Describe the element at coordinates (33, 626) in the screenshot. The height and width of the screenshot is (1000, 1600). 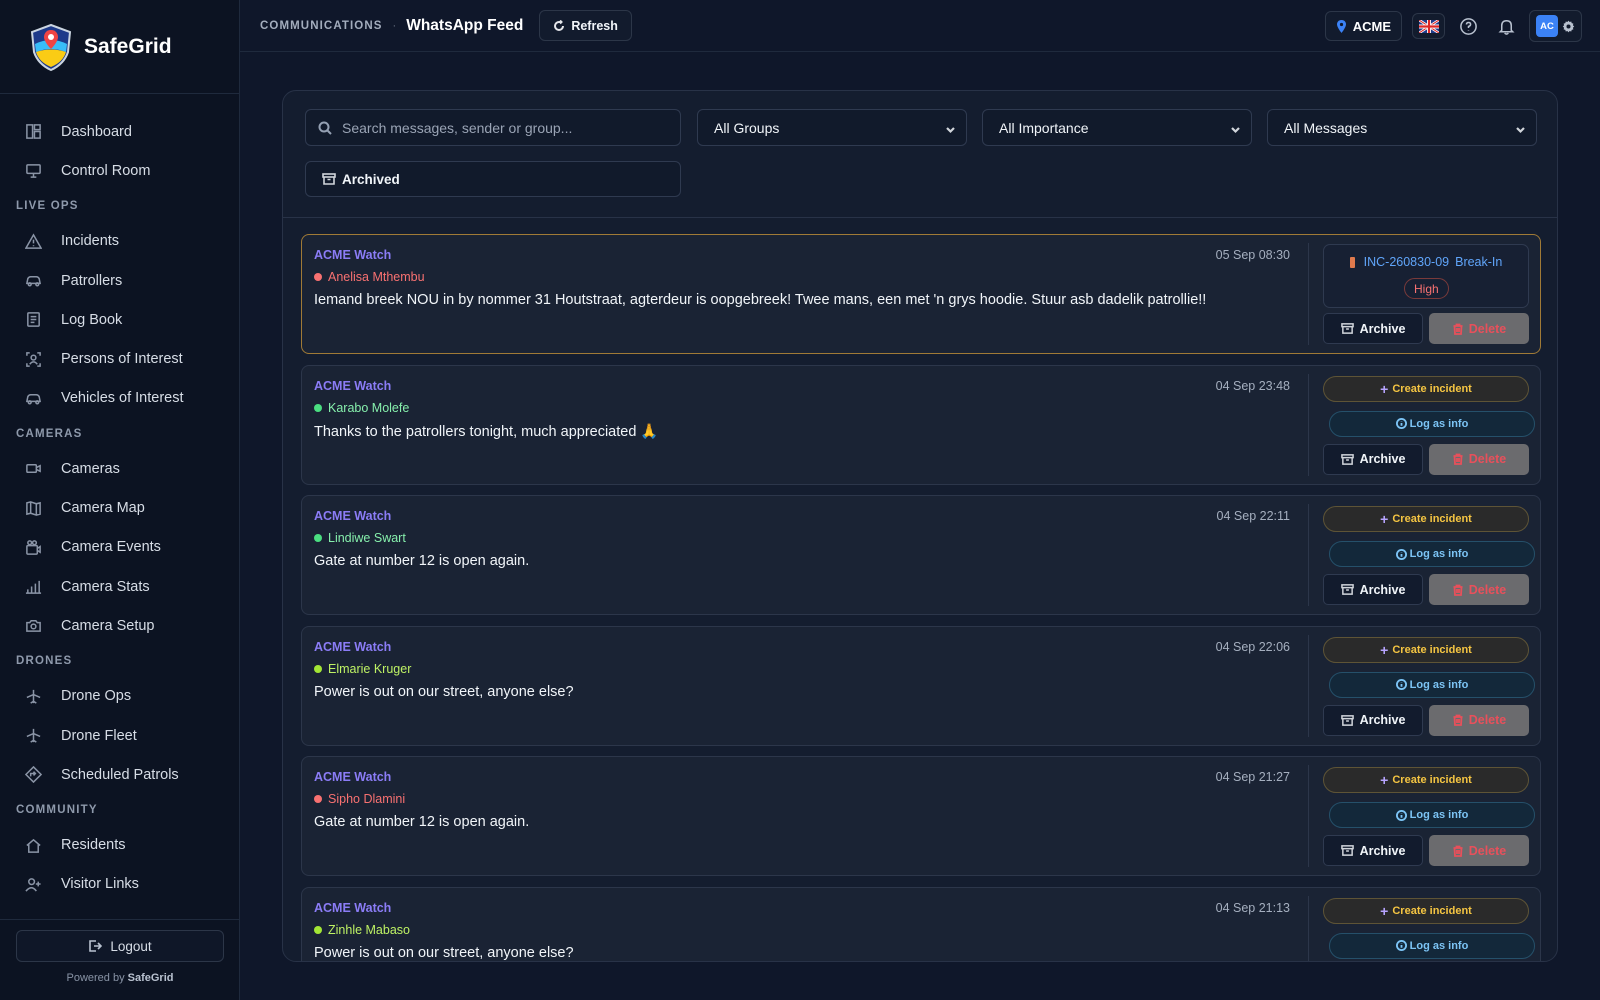
I see `camera-icon` at that location.